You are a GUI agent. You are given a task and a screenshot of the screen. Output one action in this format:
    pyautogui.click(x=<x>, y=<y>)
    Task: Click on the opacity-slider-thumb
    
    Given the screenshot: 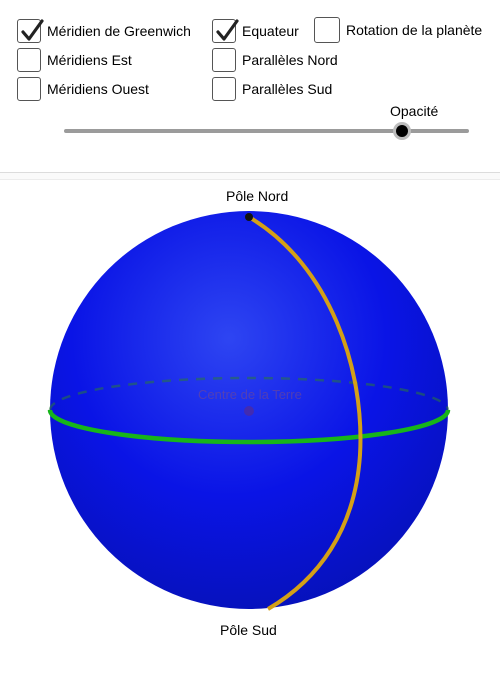 What is the action you would take?
    pyautogui.click(x=402, y=131)
    